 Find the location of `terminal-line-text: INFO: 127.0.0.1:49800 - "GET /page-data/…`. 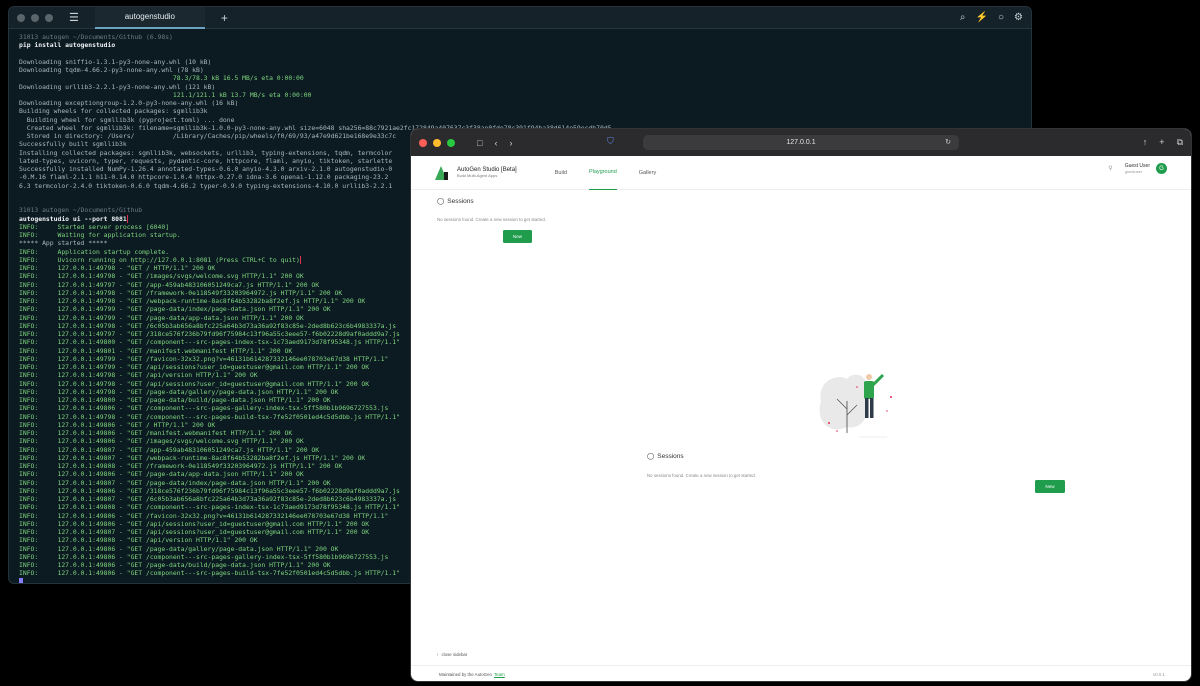

terminal-line-text: INFO: 127.0.0.1:49800 - "GET /page-data/… is located at coordinates (175, 400).